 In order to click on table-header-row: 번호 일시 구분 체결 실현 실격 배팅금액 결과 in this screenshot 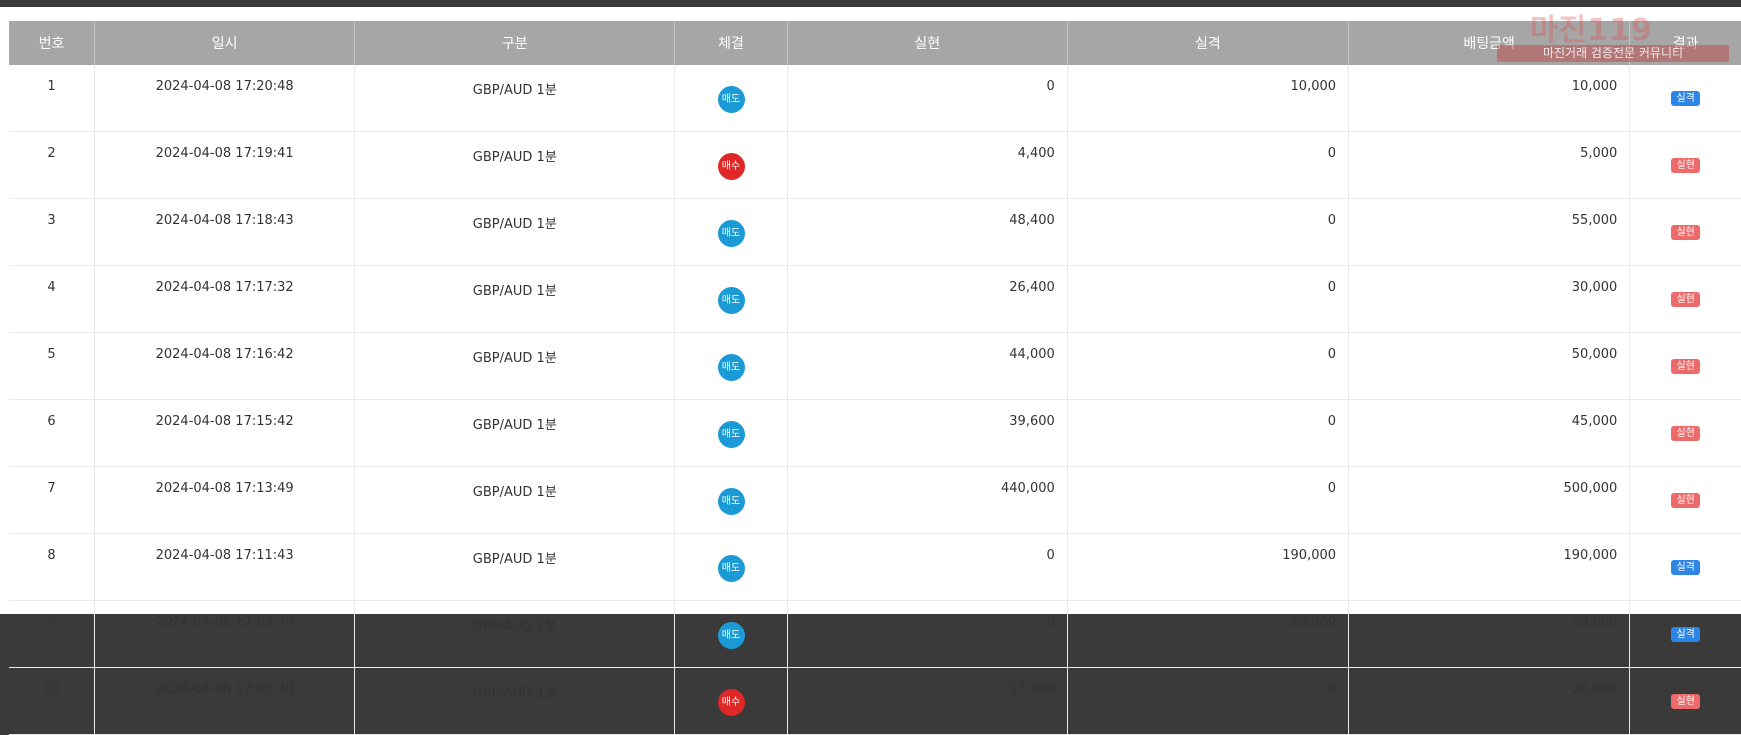, I will do `click(875, 43)`.